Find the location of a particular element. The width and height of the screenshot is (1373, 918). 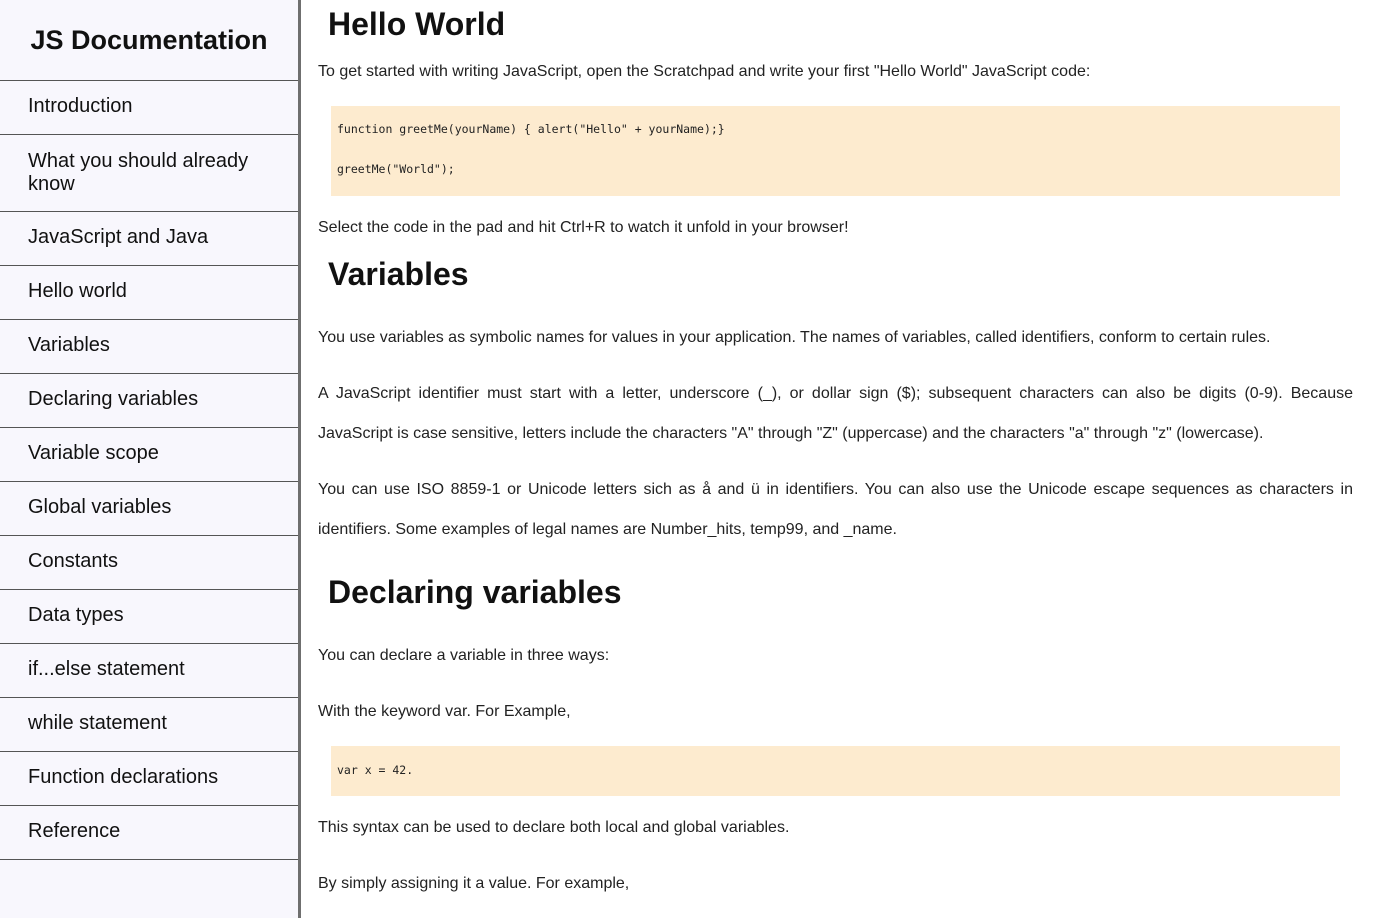

nav-link-constants: Constants is located at coordinates (149, 563).